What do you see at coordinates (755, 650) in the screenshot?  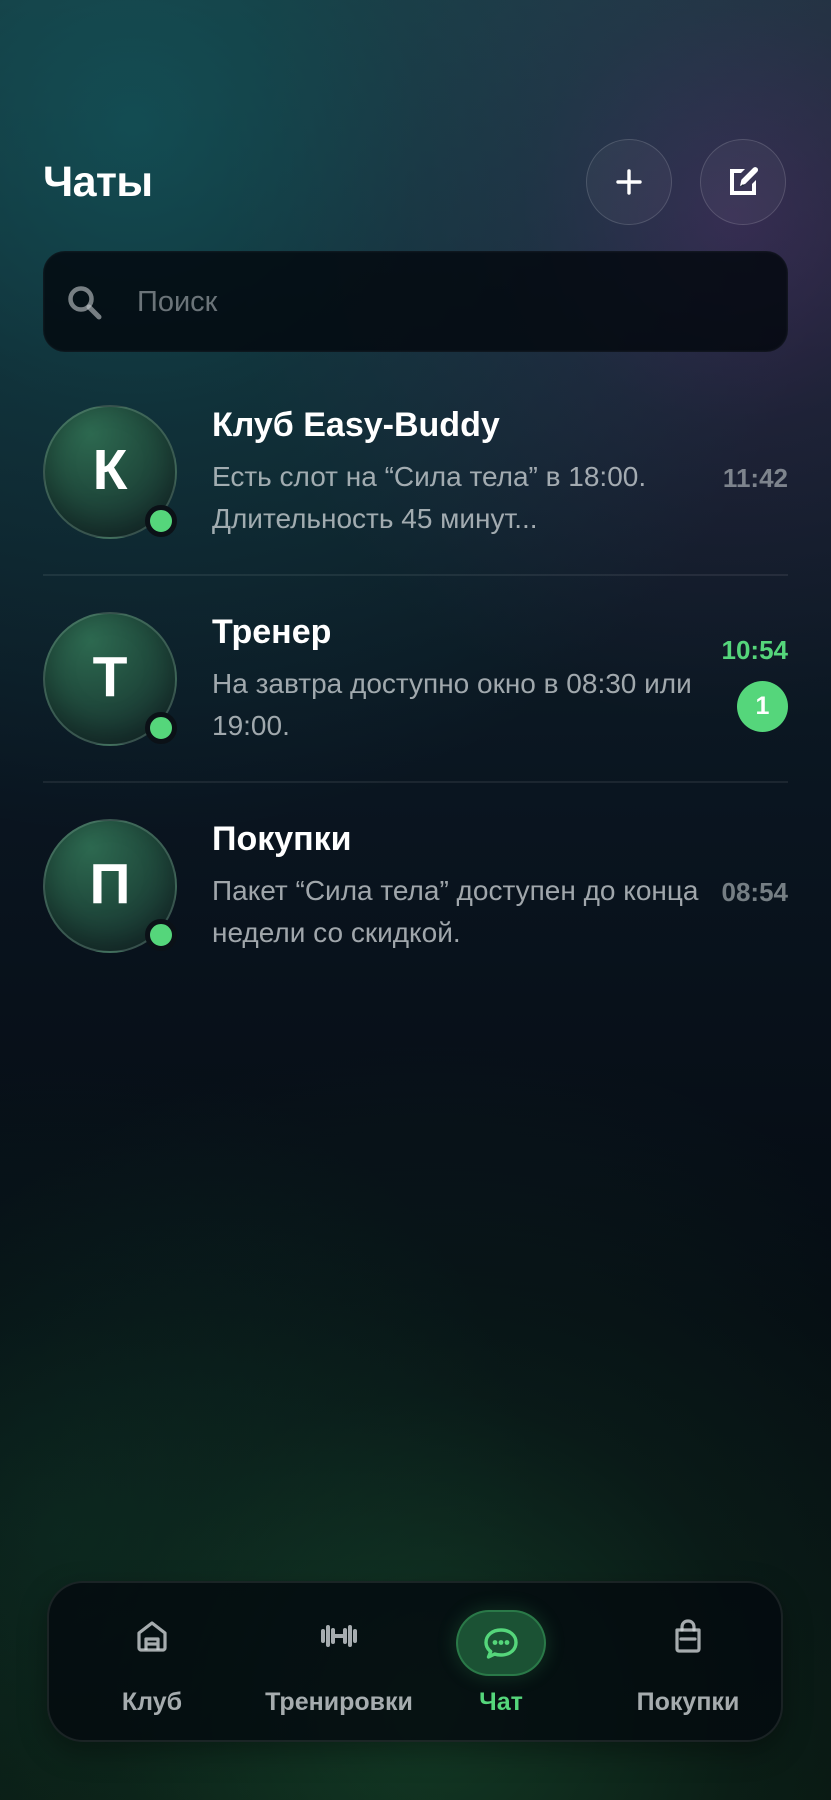 I see `chat-time: 10:54` at bounding box center [755, 650].